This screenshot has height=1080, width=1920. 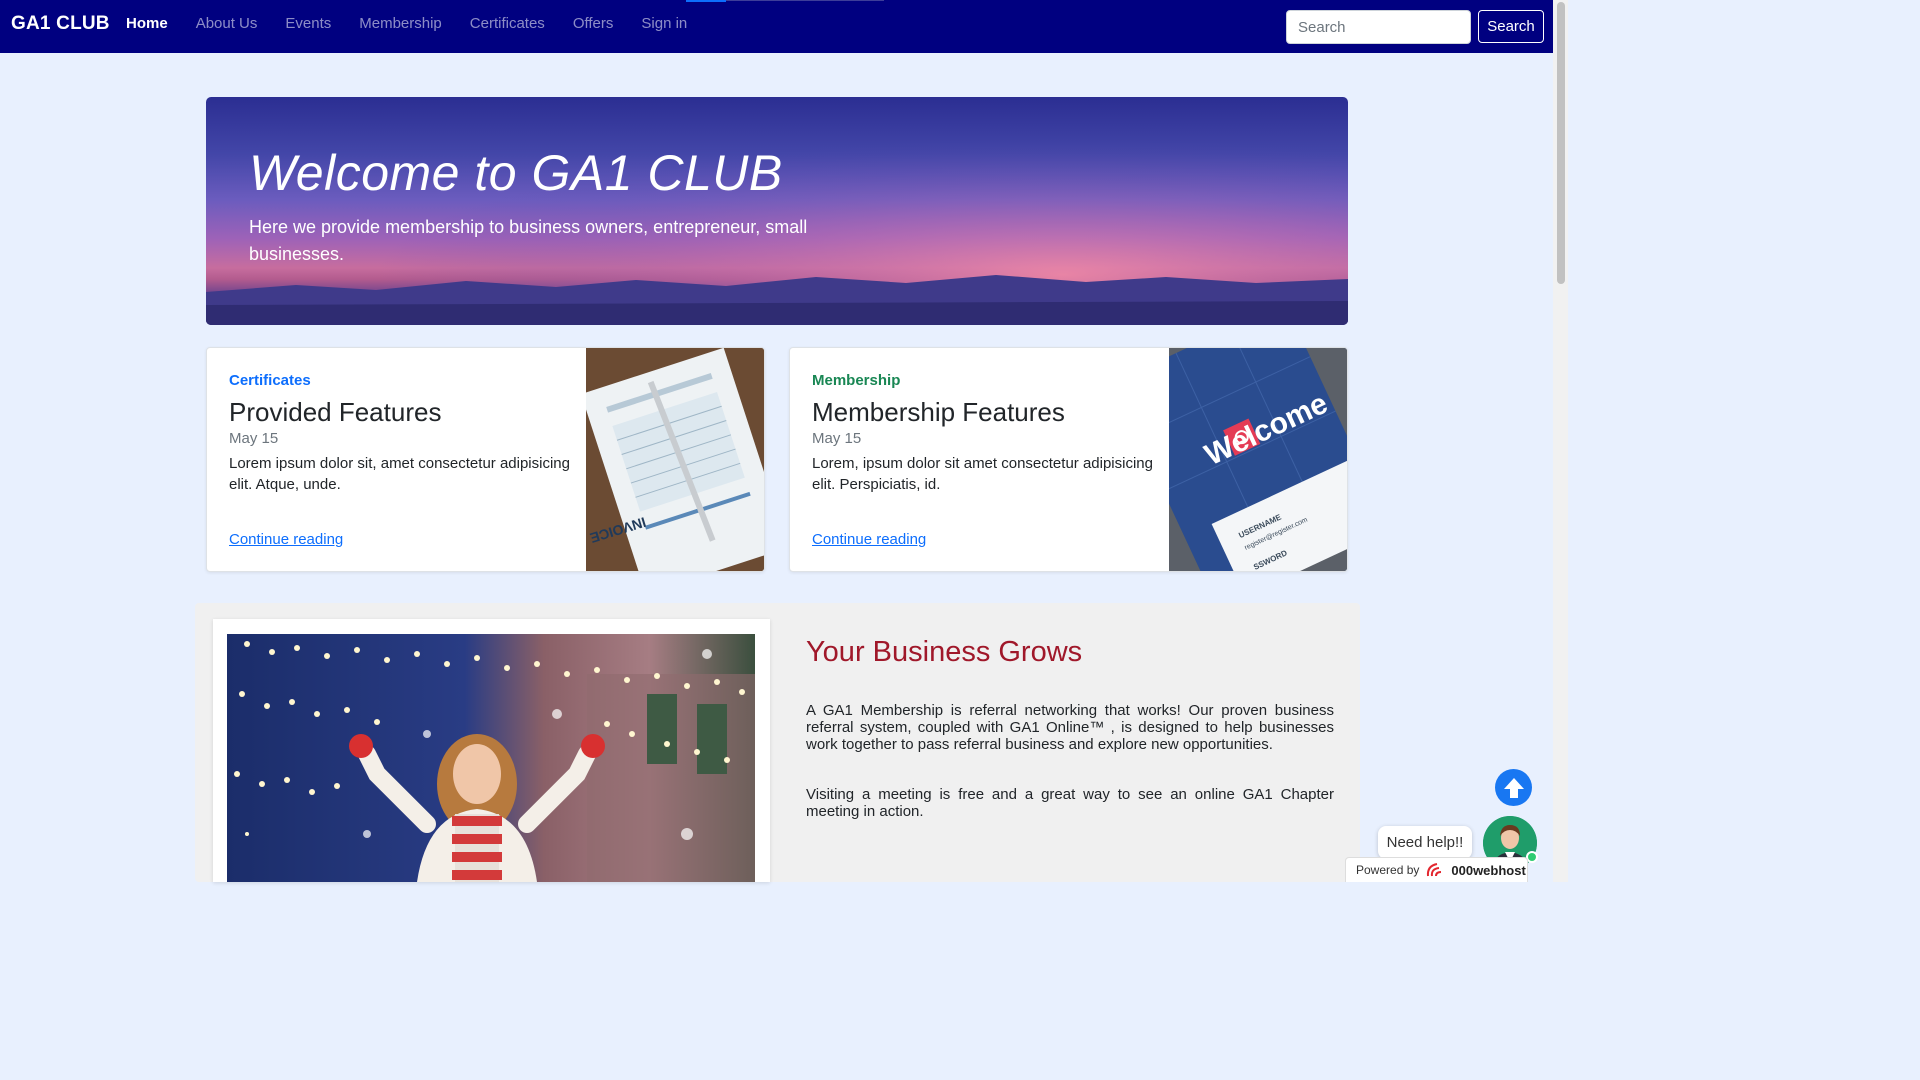 What do you see at coordinates (308, 23) in the screenshot?
I see `nav-link-events: Events` at bounding box center [308, 23].